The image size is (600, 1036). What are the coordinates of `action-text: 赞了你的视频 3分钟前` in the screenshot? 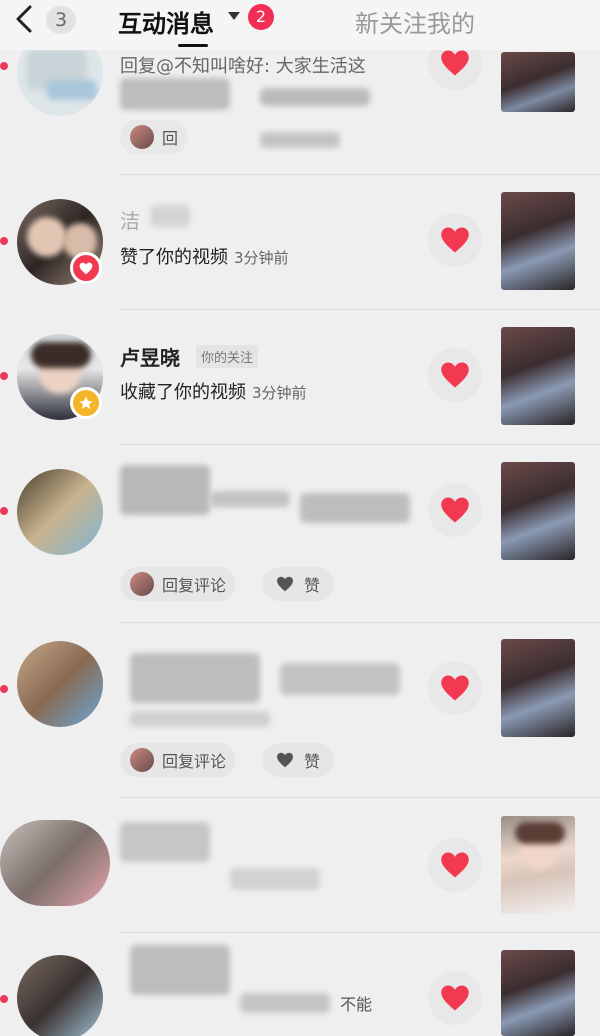 It's located at (204, 256).